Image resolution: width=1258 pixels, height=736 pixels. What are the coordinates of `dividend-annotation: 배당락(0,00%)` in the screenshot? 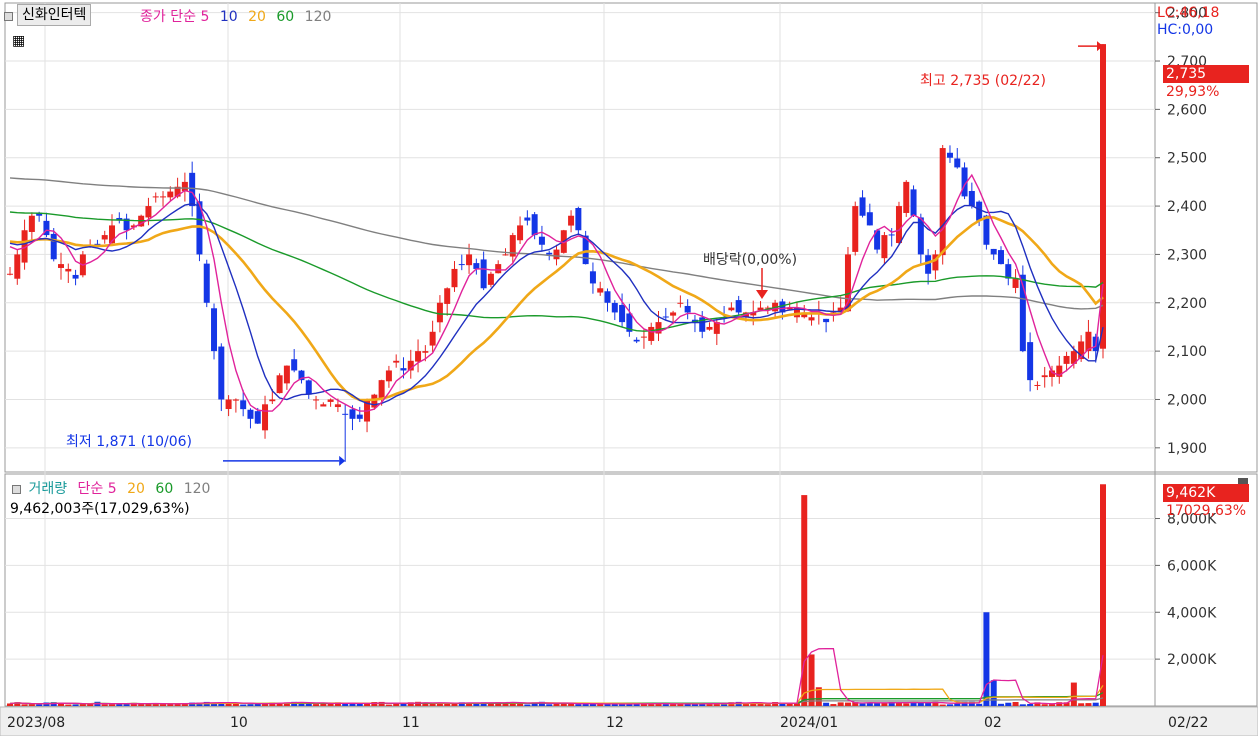 It's located at (750, 260).